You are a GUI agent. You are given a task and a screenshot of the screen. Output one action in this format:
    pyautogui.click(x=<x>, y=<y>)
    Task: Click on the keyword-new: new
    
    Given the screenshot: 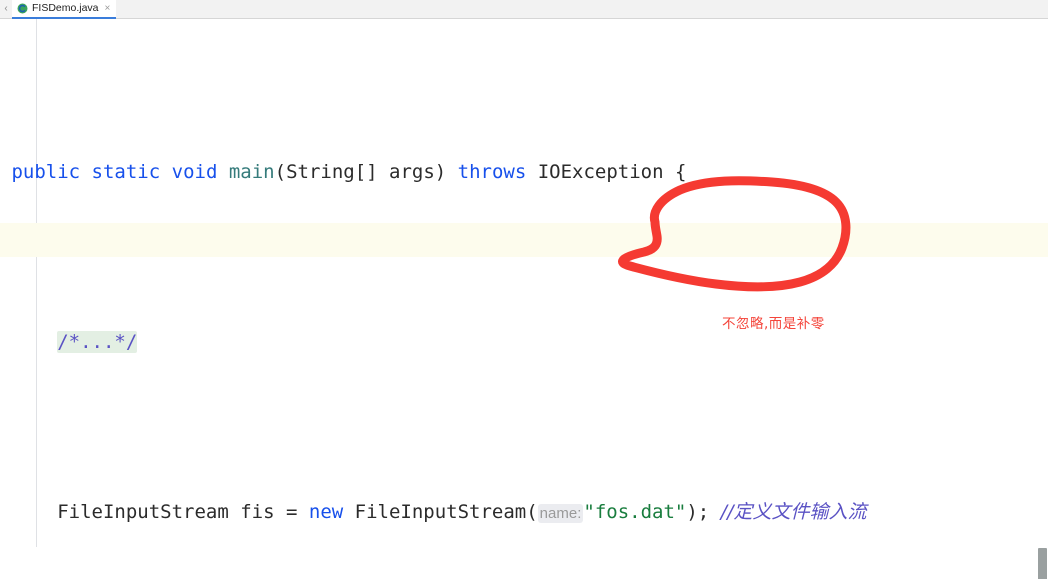 What is the action you would take?
    pyautogui.click(x=326, y=512)
    